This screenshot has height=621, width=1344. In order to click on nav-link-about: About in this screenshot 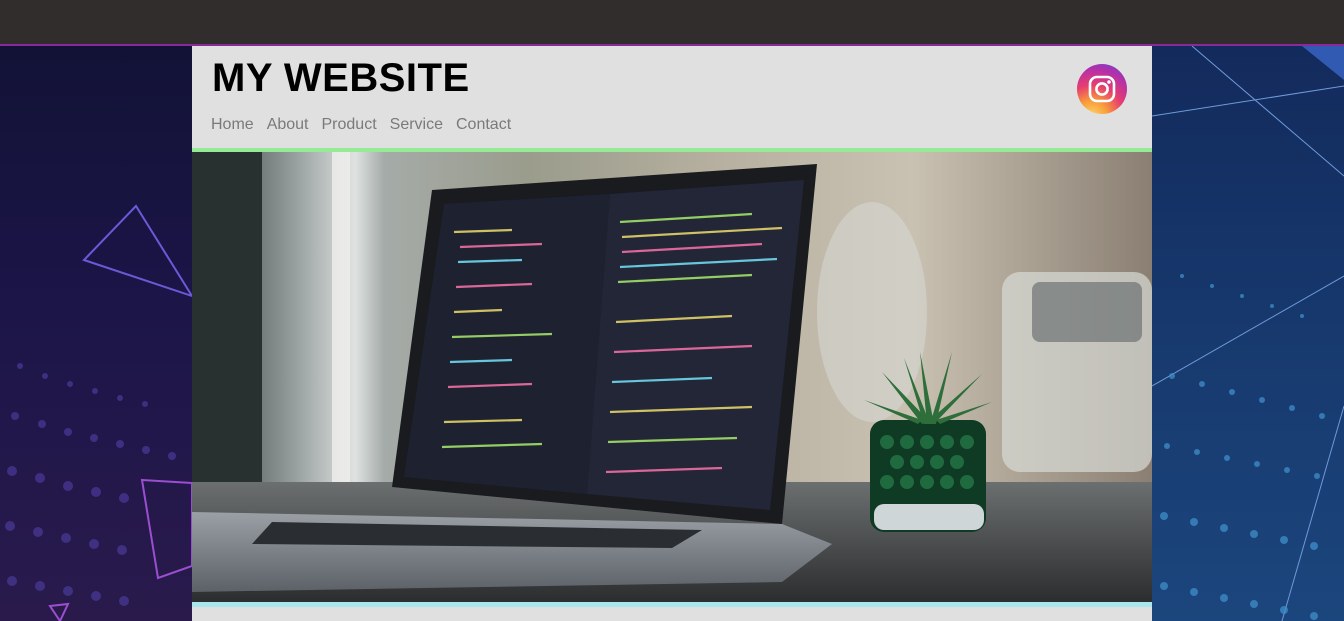, I will do `click(288, 125)`.